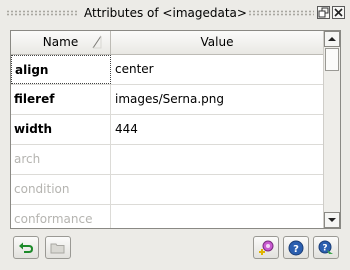  I want to click on table-row: conformance, so click(167, 216).